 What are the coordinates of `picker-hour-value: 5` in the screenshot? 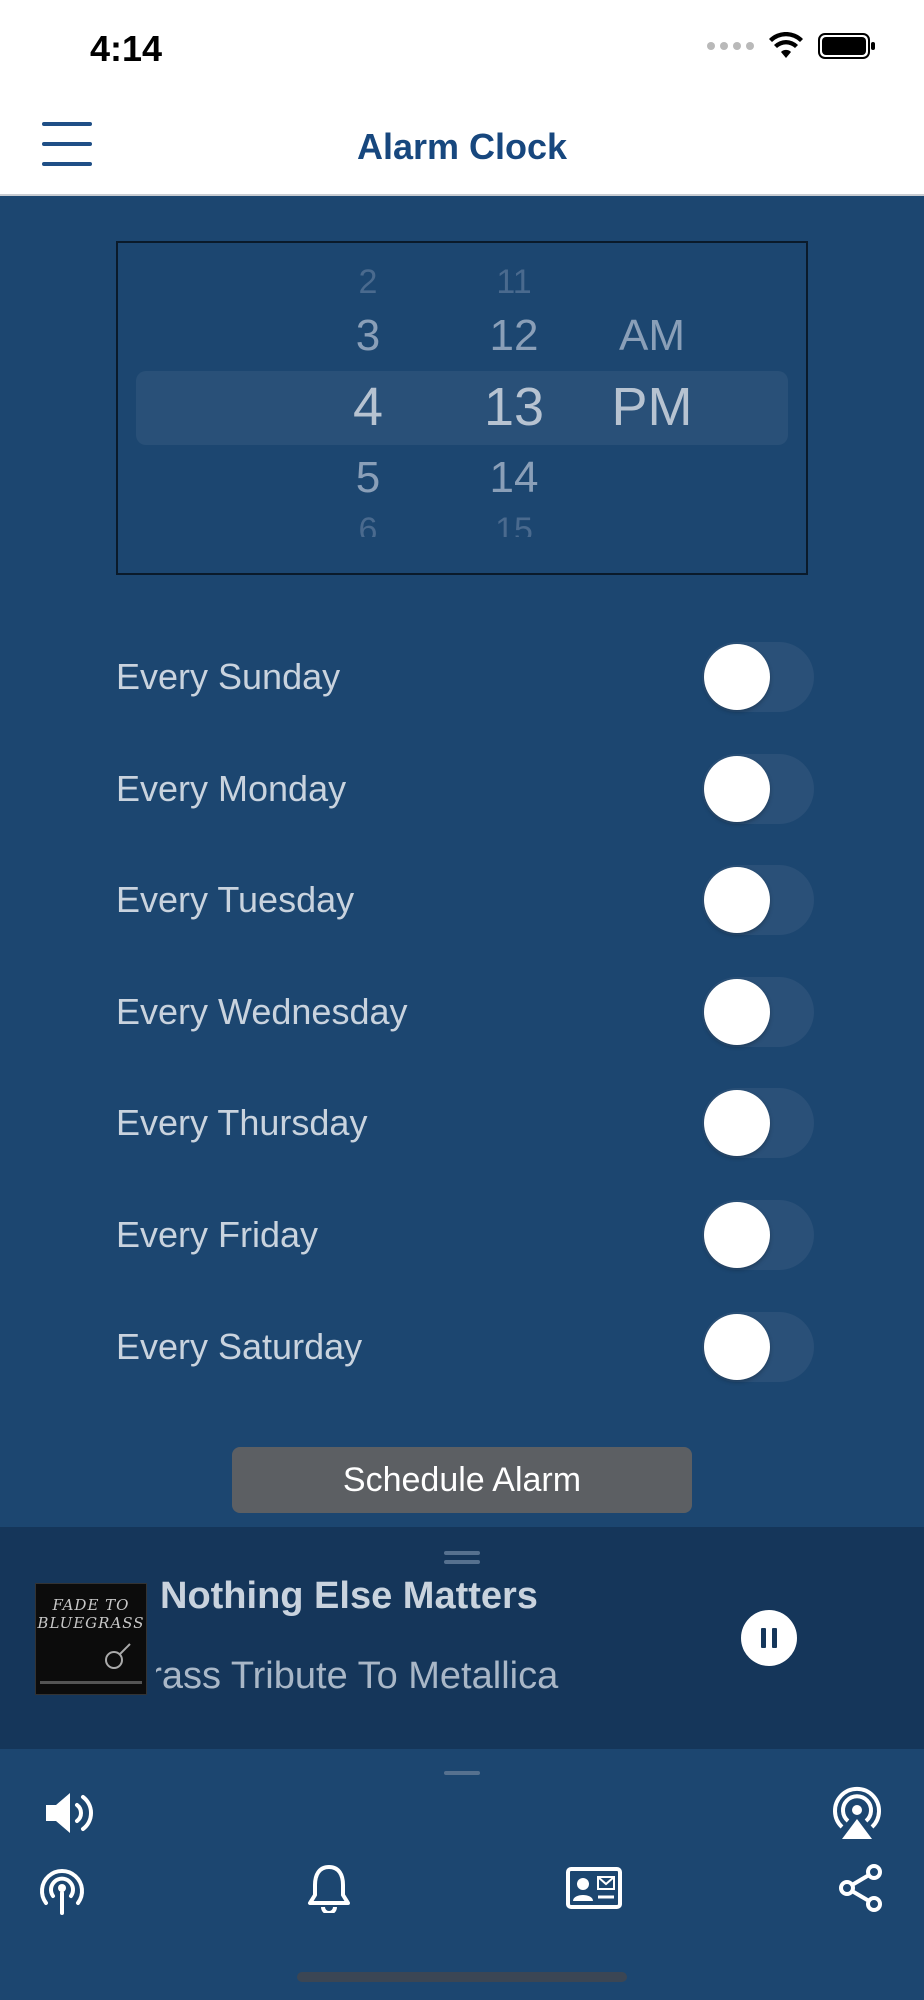 It's located at (368, 477).